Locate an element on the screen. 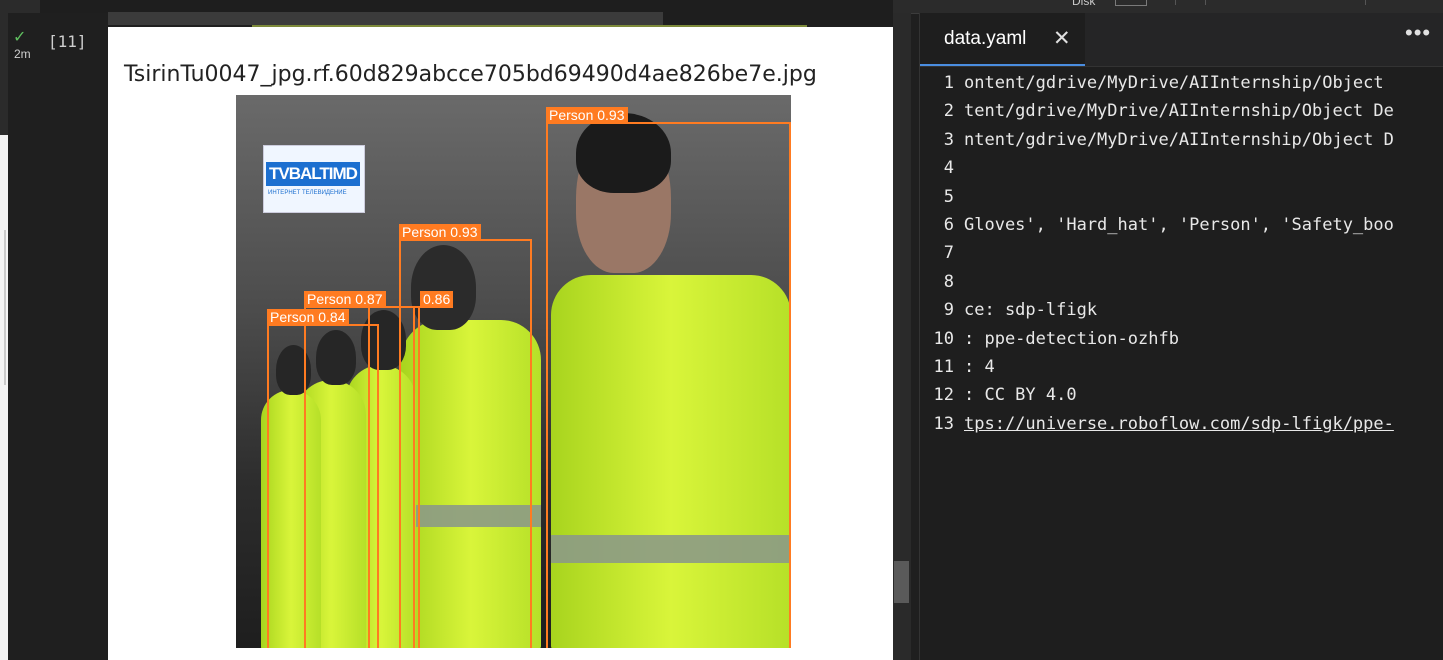 The height and width of the screenshot is (660, 1443). line-text: ce: sdp-lfigk is located at coordinates (1031, 310).